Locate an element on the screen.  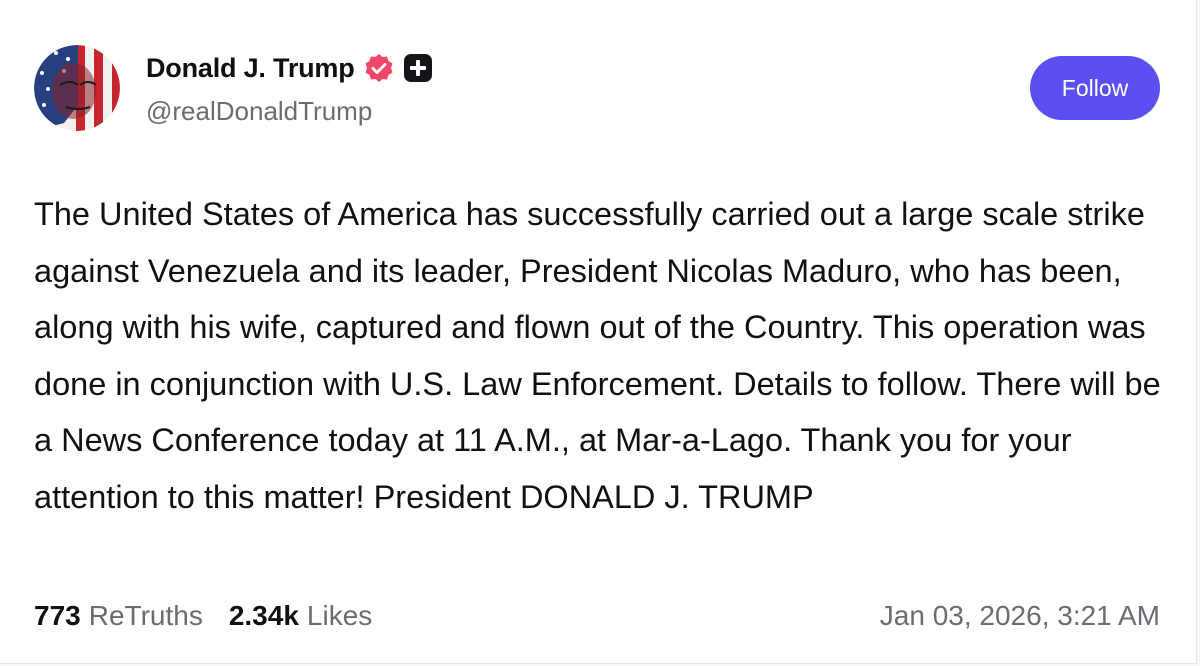
retruths-stat: 773 ReTruths is located at coordinates (118, 616).